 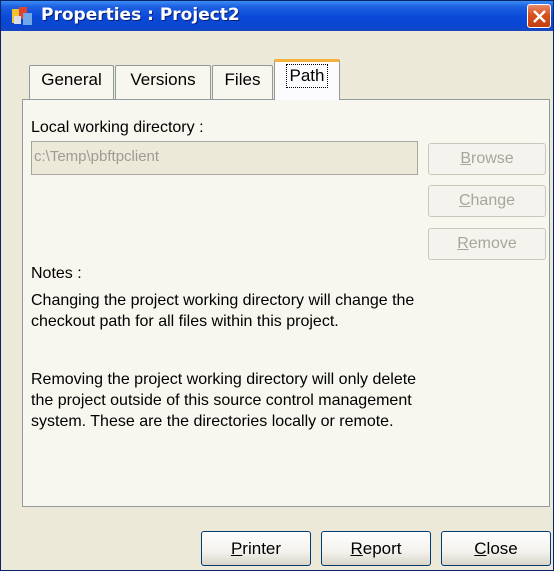 I want to click on browse-button: Browse, so click(x=487, y=159).